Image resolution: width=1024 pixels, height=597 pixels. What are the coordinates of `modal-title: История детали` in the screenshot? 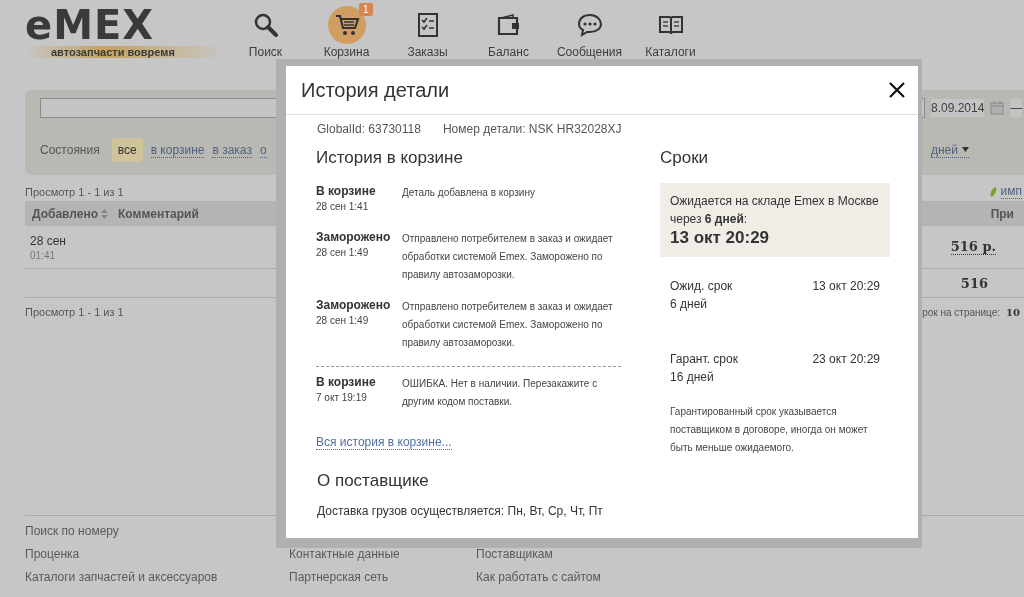 It's located at (375, 90).